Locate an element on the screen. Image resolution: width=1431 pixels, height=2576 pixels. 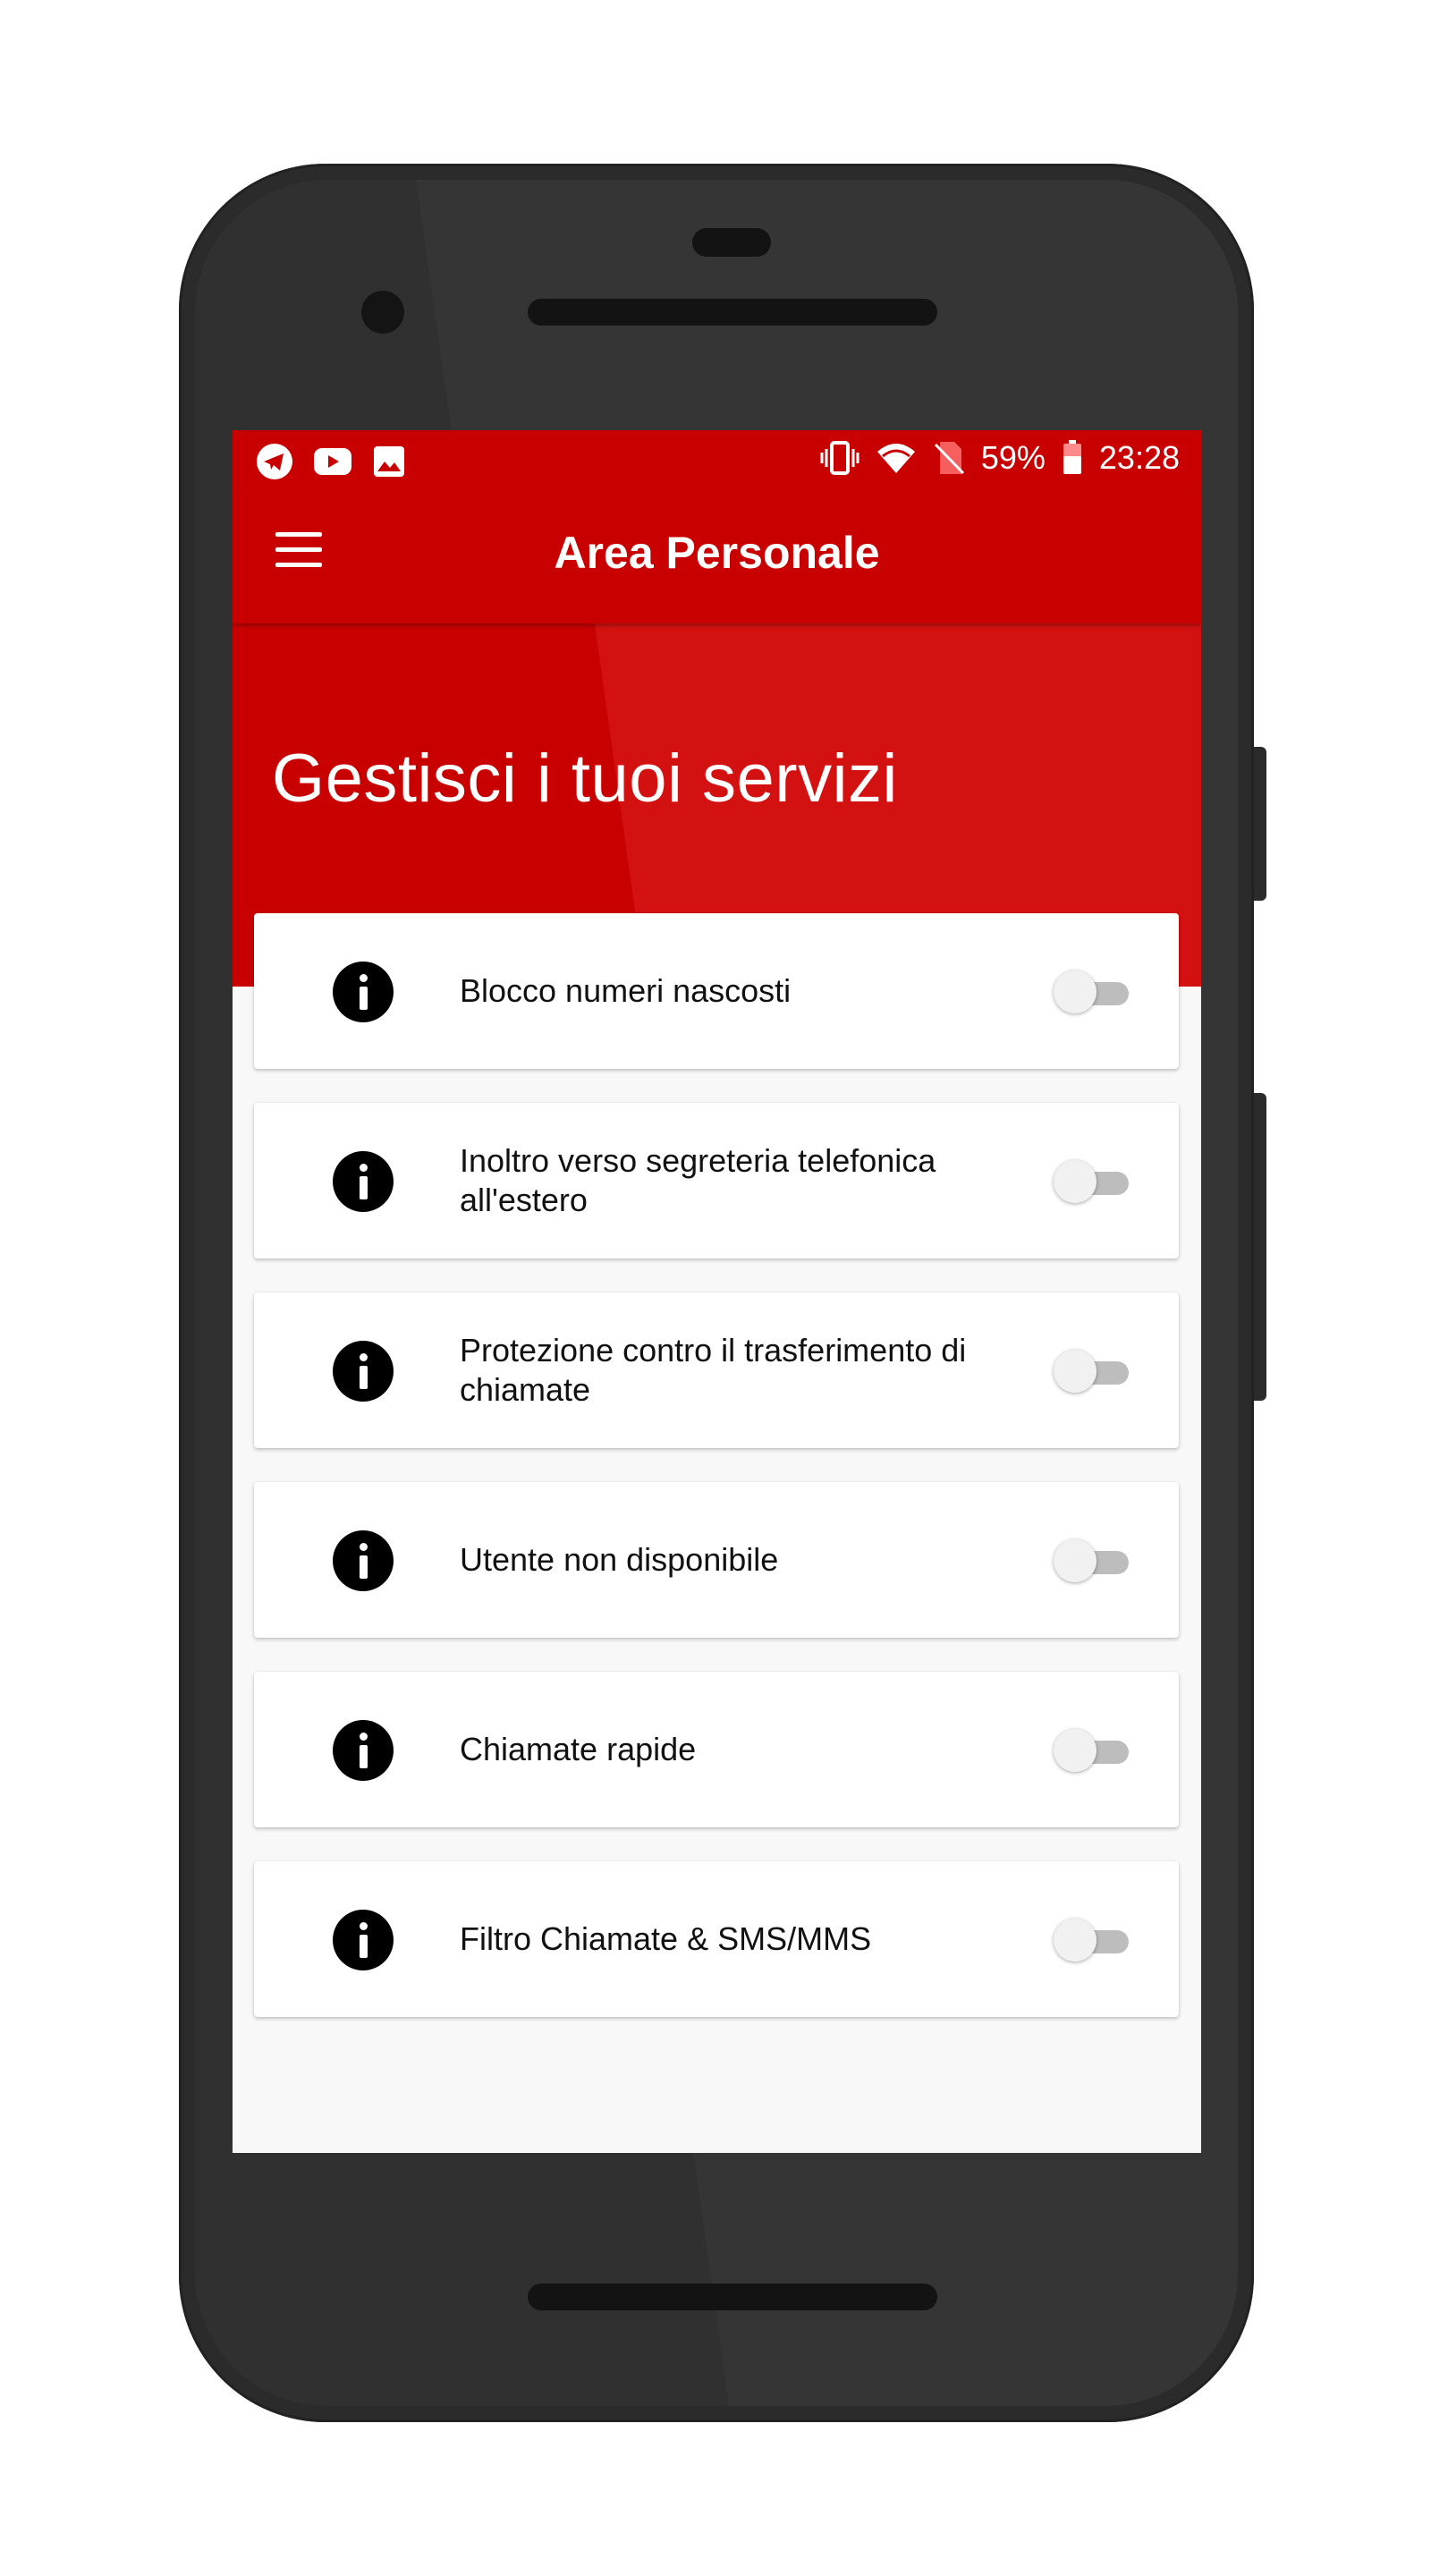
battery-percent: 59% is located at coordinates (1013, 457).